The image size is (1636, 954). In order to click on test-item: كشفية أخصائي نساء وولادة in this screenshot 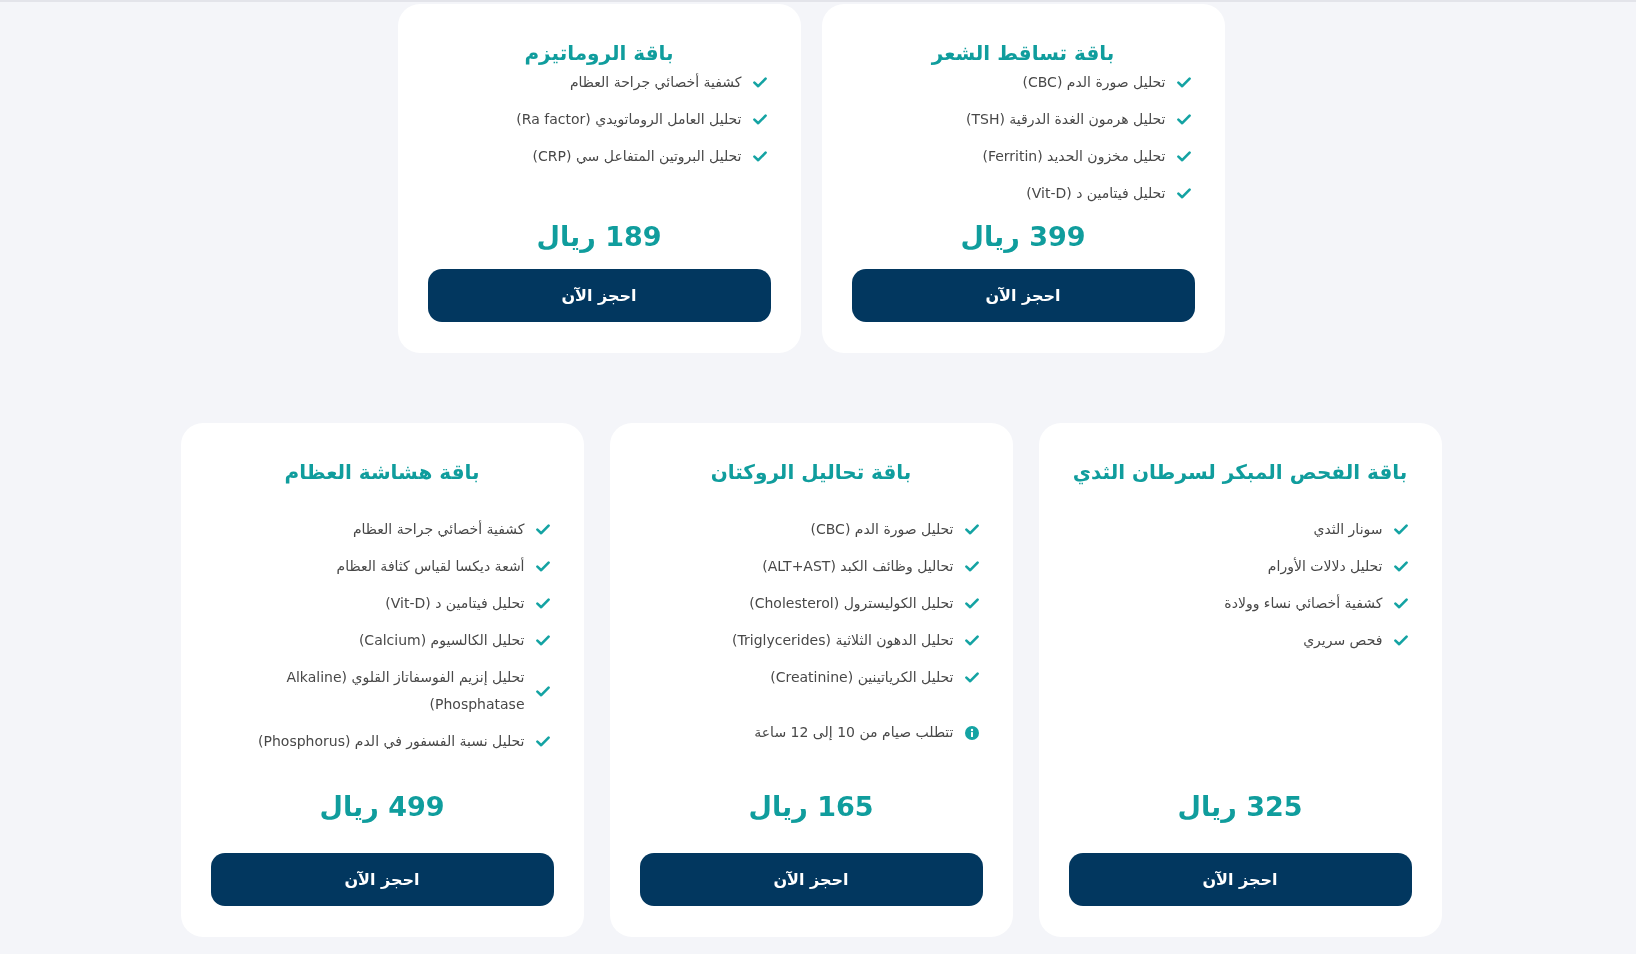, I will do `click(1303, 603)`.